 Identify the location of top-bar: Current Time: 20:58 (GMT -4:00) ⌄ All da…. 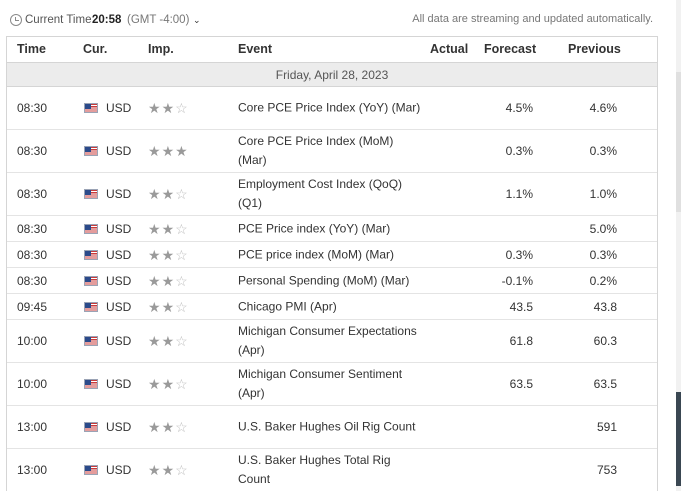
(340, 18).